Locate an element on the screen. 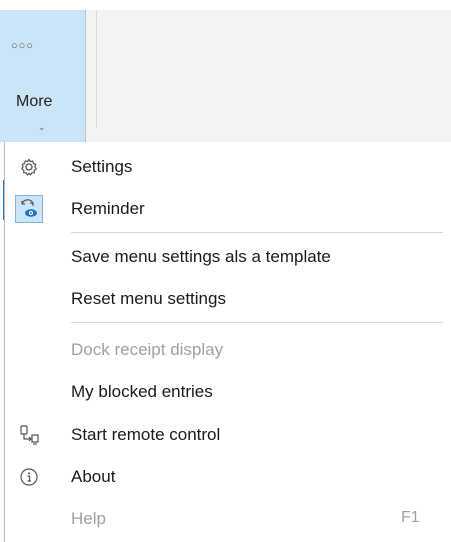 This screenshot has width=451, height=542. more-dots-icon: ○○○ is located at coordinates (22, 46).